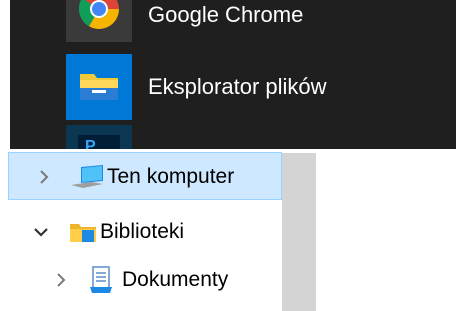 This screenshot has width=456, height=311. What do you see at coordinates (98, 14) in the screenshot?
I see `chrome-icon` at bounding box center [98, 14].